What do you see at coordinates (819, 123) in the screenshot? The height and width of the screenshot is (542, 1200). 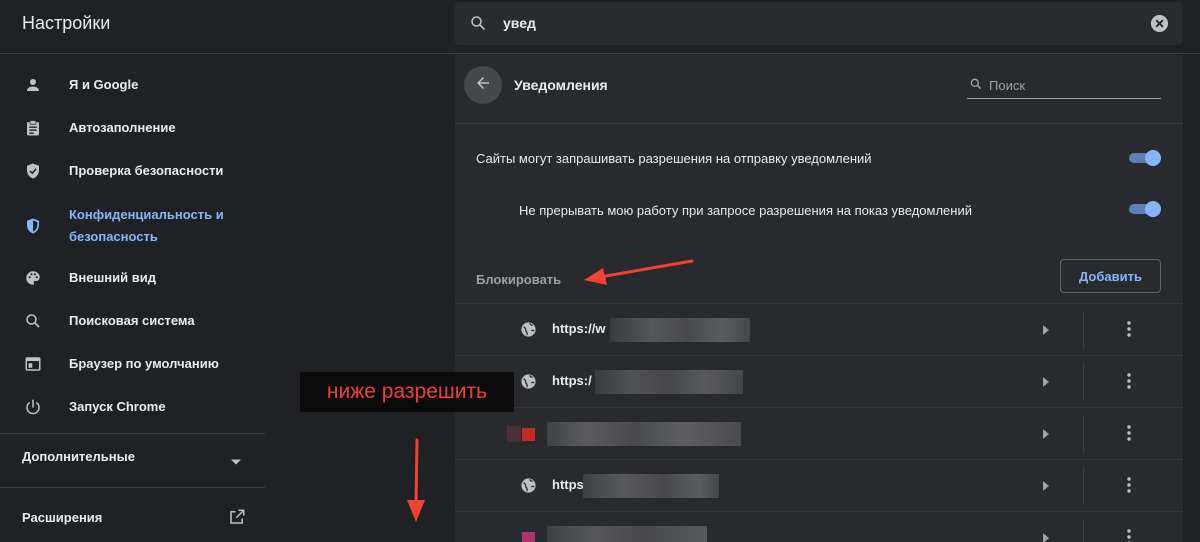 I see `panel-divider` at bounding box center [819, 123].